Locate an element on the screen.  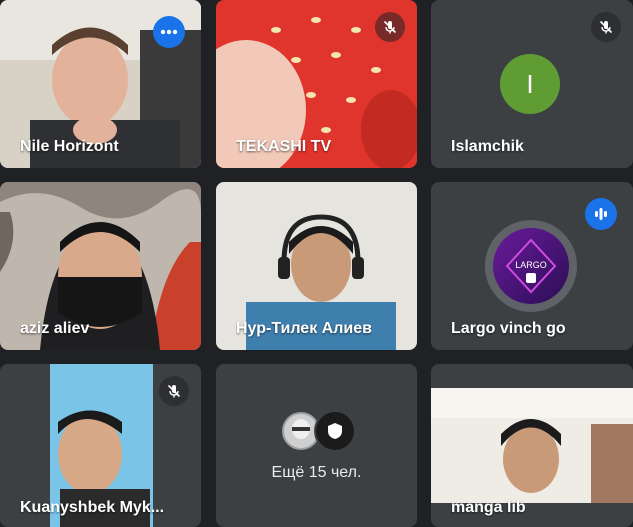
participant-name: Nile Horizont is located at coordinates (69, 146).